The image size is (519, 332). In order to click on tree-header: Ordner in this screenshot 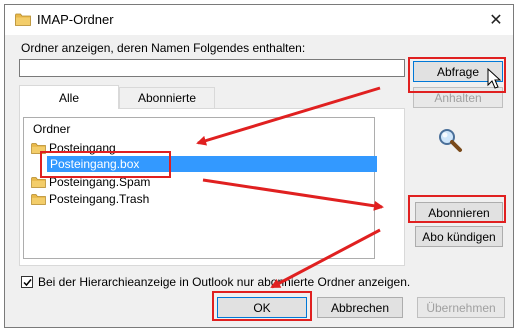, I will do `click(52, 129)`.